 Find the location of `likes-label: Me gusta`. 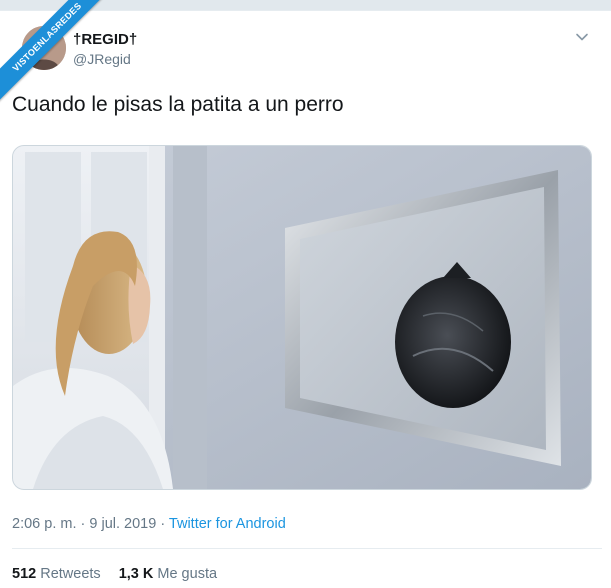

likes-label: Me gusta is located at coordinates (187, 574).